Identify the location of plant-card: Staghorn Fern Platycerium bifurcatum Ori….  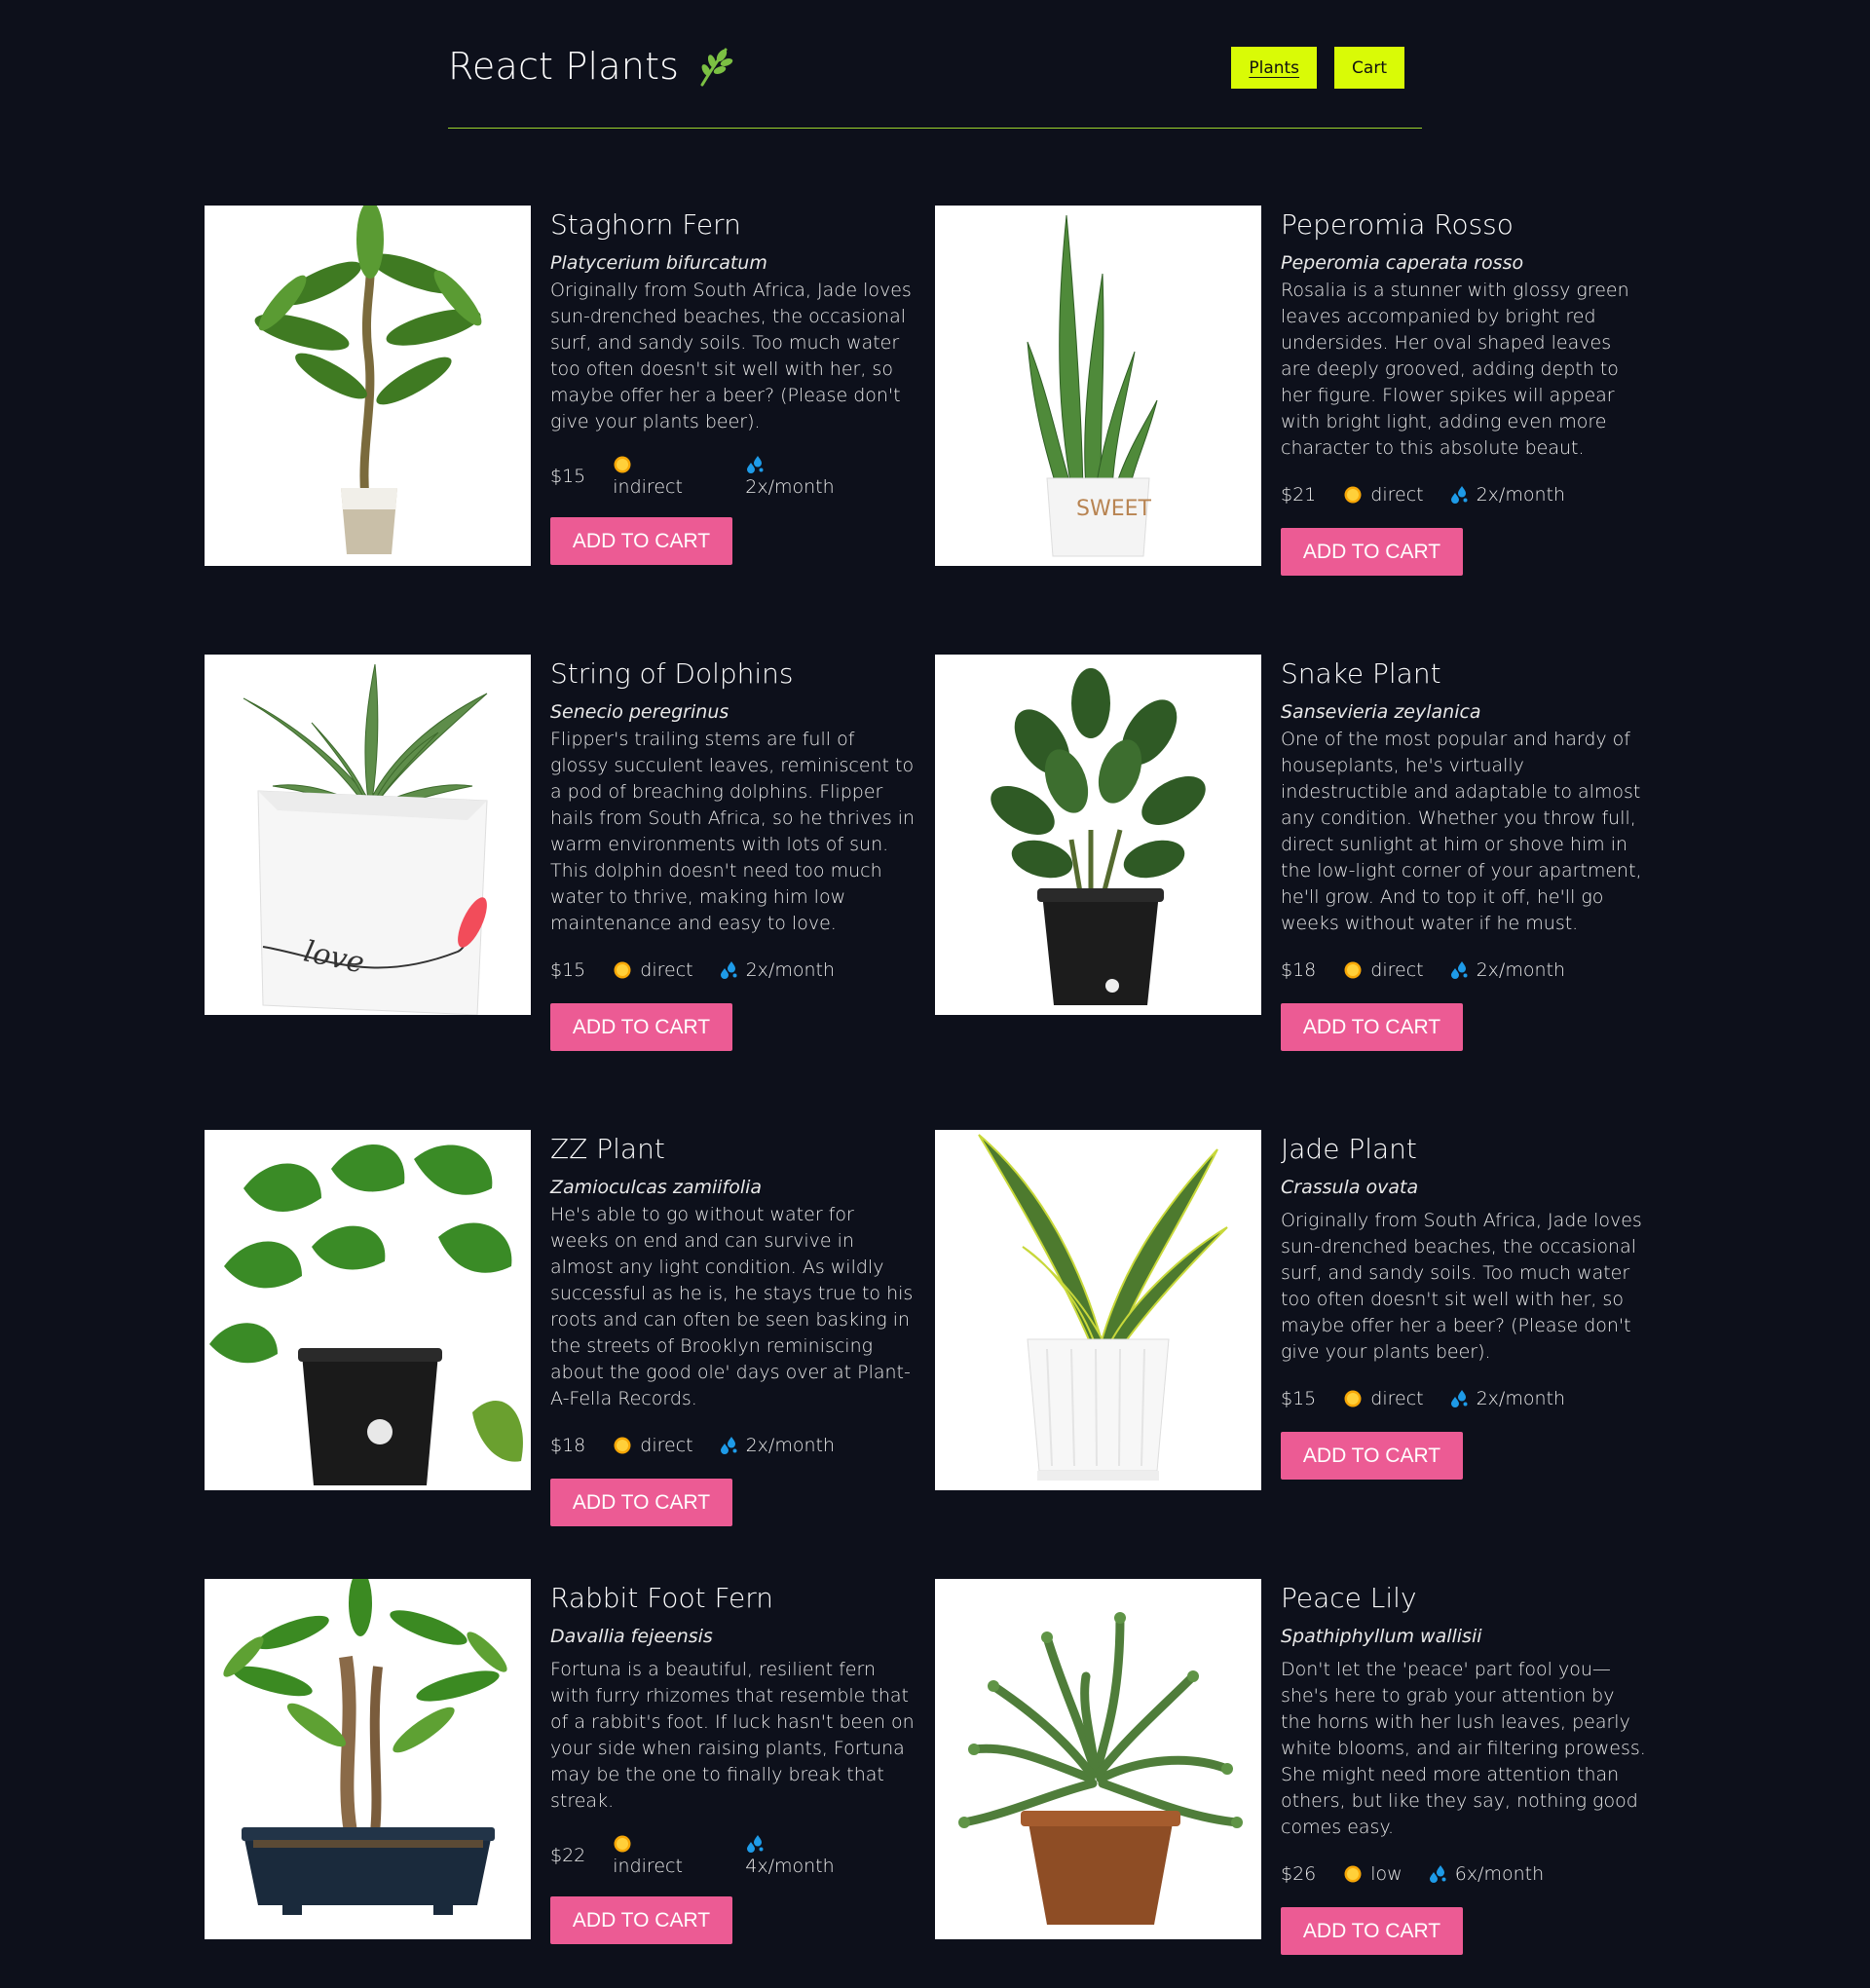
(565, 386).